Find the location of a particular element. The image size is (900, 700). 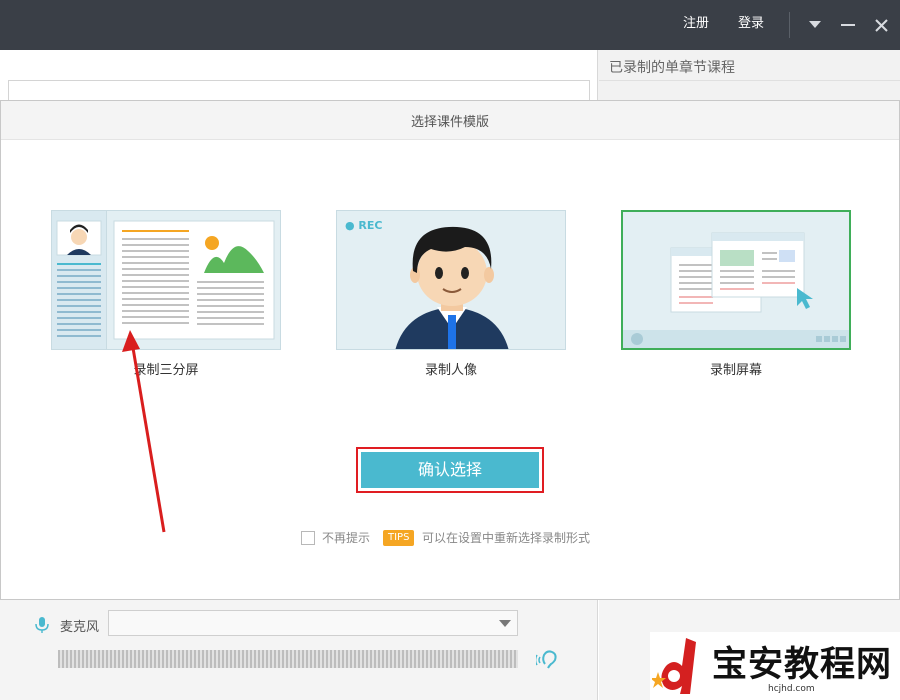

dont-show-label: 不再提示 is located at coordinates (346, 538).